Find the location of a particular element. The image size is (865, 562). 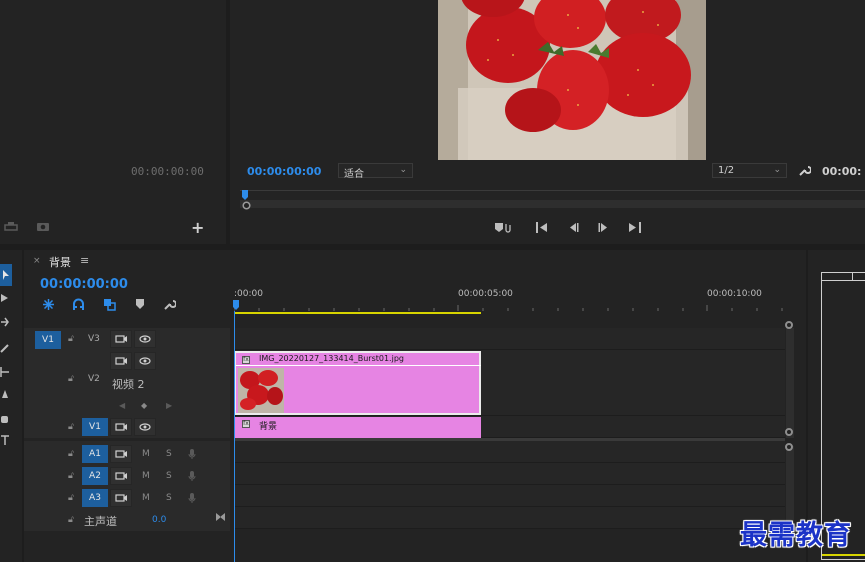

track-target-a2: A2 is located at coordinates (95, 476).